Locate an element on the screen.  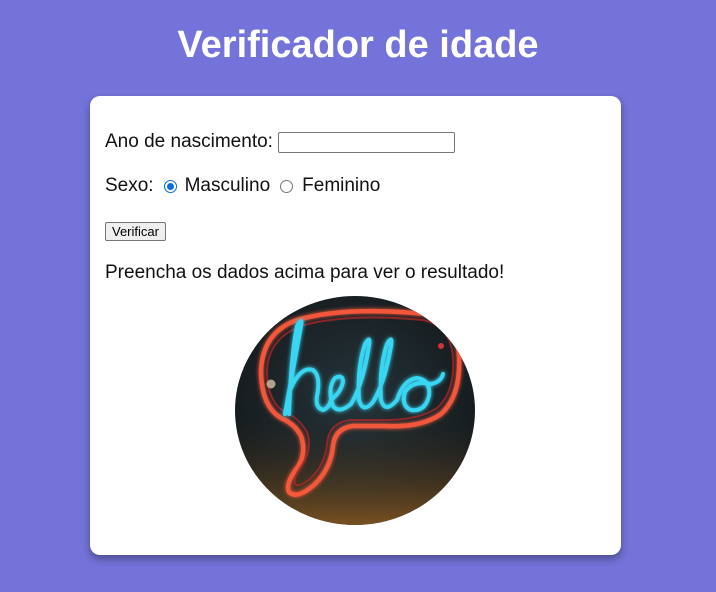
birth-year-label: Ano de nascimento: is located at coordinates (189, 141).